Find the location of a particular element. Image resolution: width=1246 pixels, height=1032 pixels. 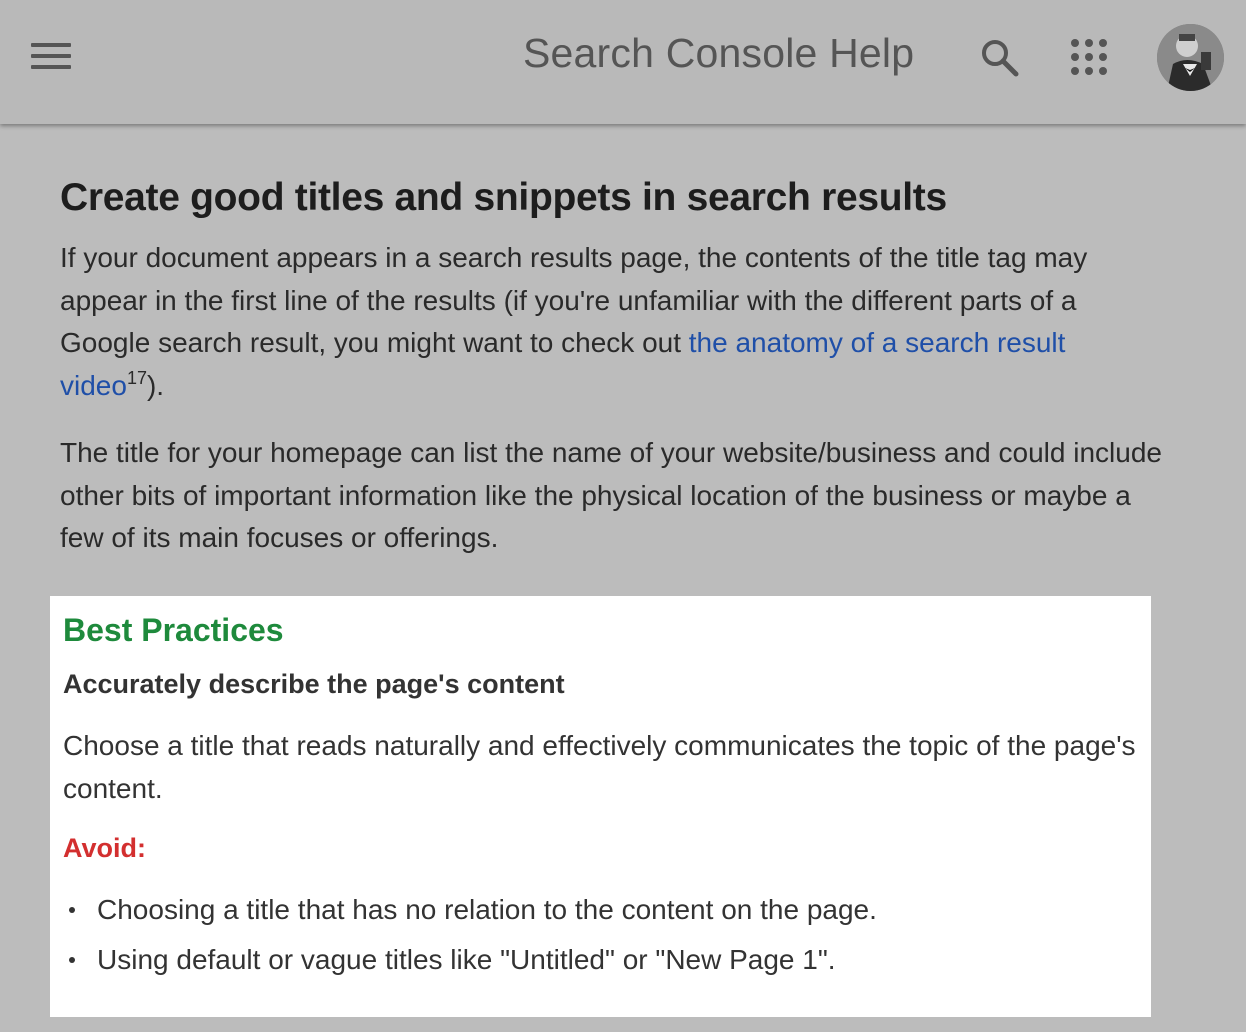

menu-icon is located at coordinates (51, 57).